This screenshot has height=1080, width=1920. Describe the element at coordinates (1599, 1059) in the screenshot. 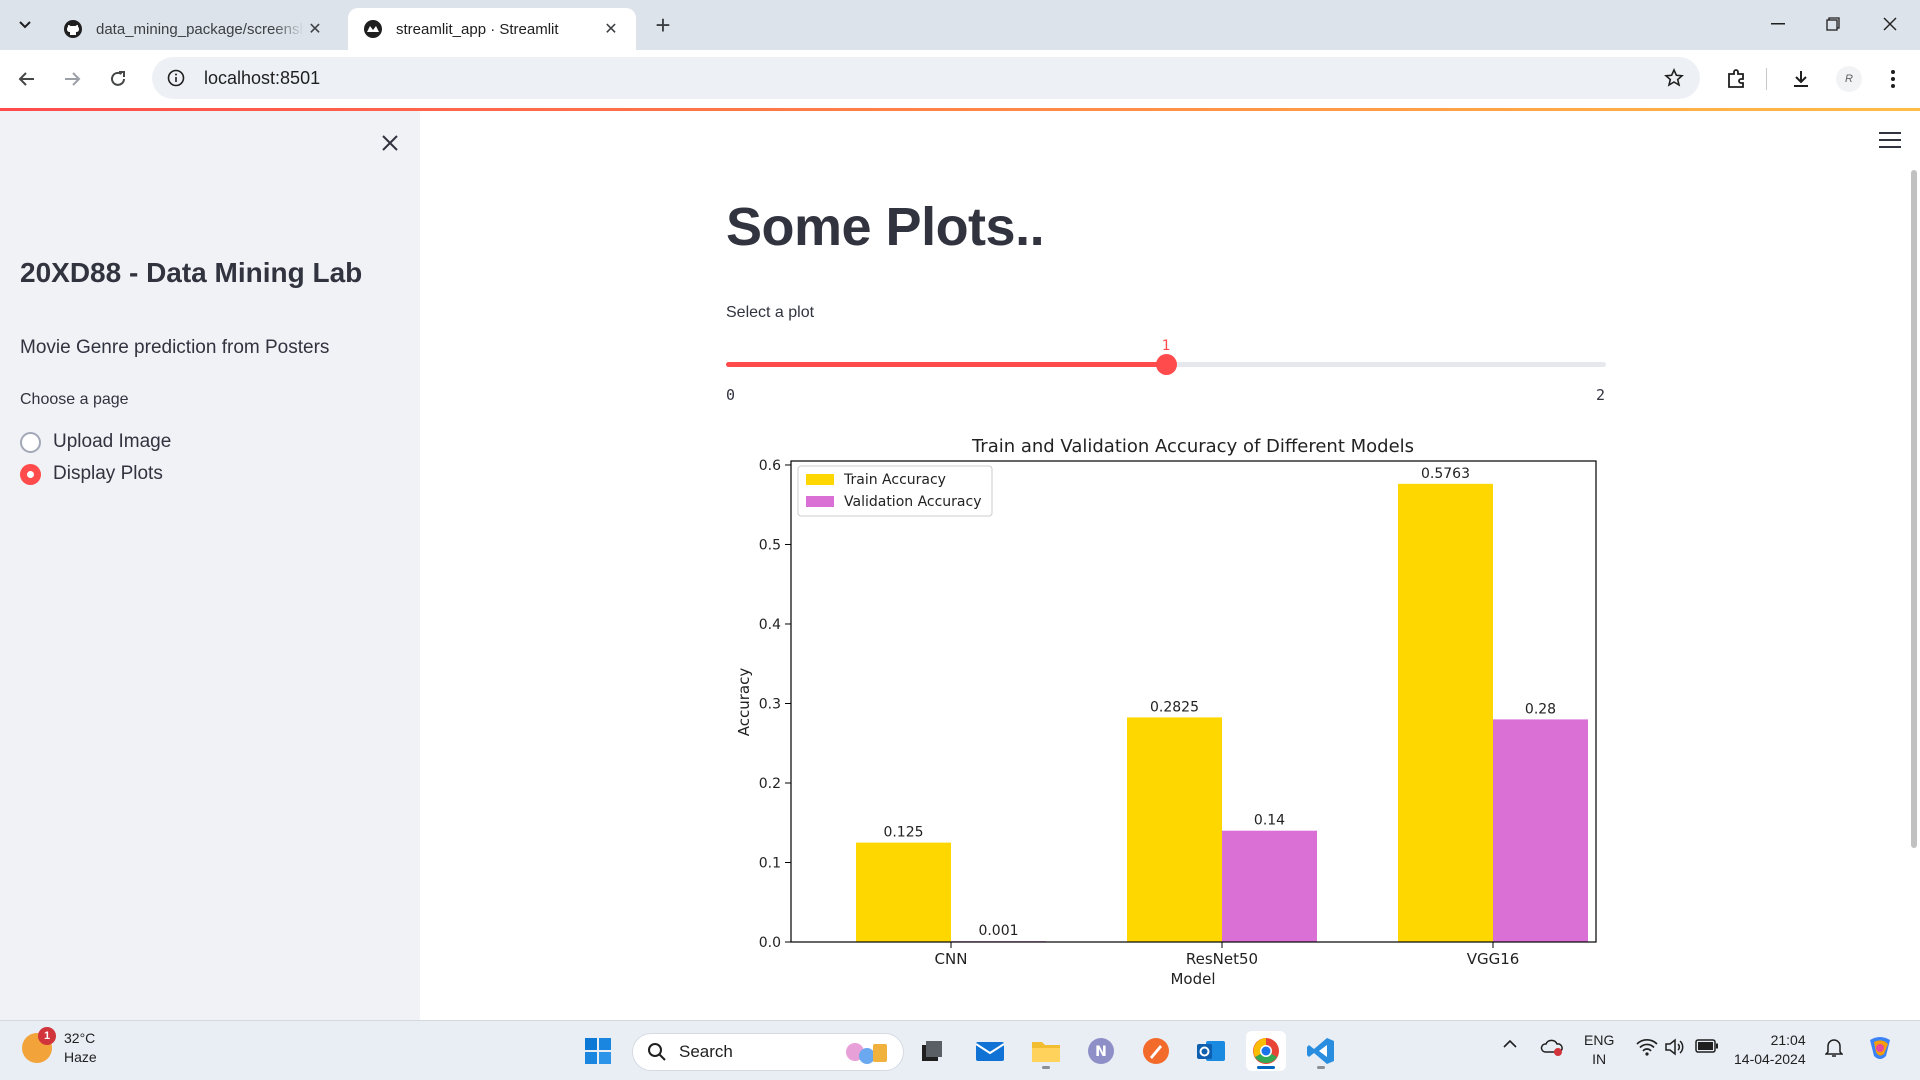

I see `region-code: IN` at that location.